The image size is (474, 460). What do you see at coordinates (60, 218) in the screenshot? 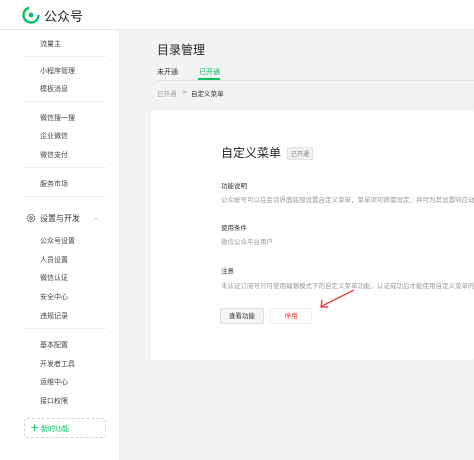
I see `section-settings-dev-label: 设置与开发` at bounding box center [60, 218].